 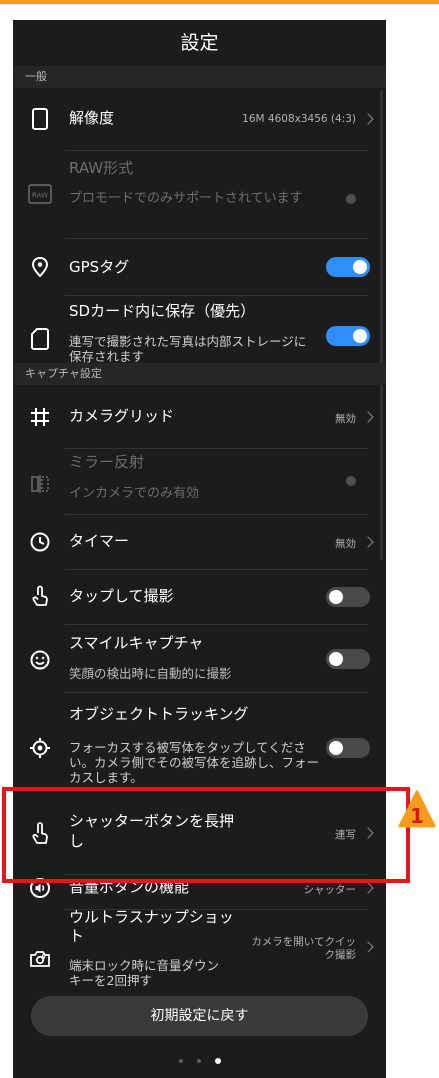 I want to click on object-tracking-toggle, so click(x=348, y=748).